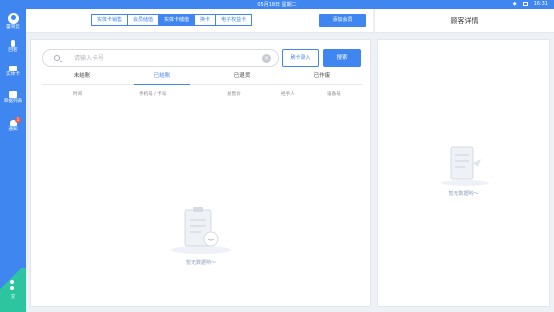 The image size is (554, 312). What do you see at coordinates (288, 94) in the screenshot?
I see `column-header-handler: 经手人` at bounding box center [288, 94].